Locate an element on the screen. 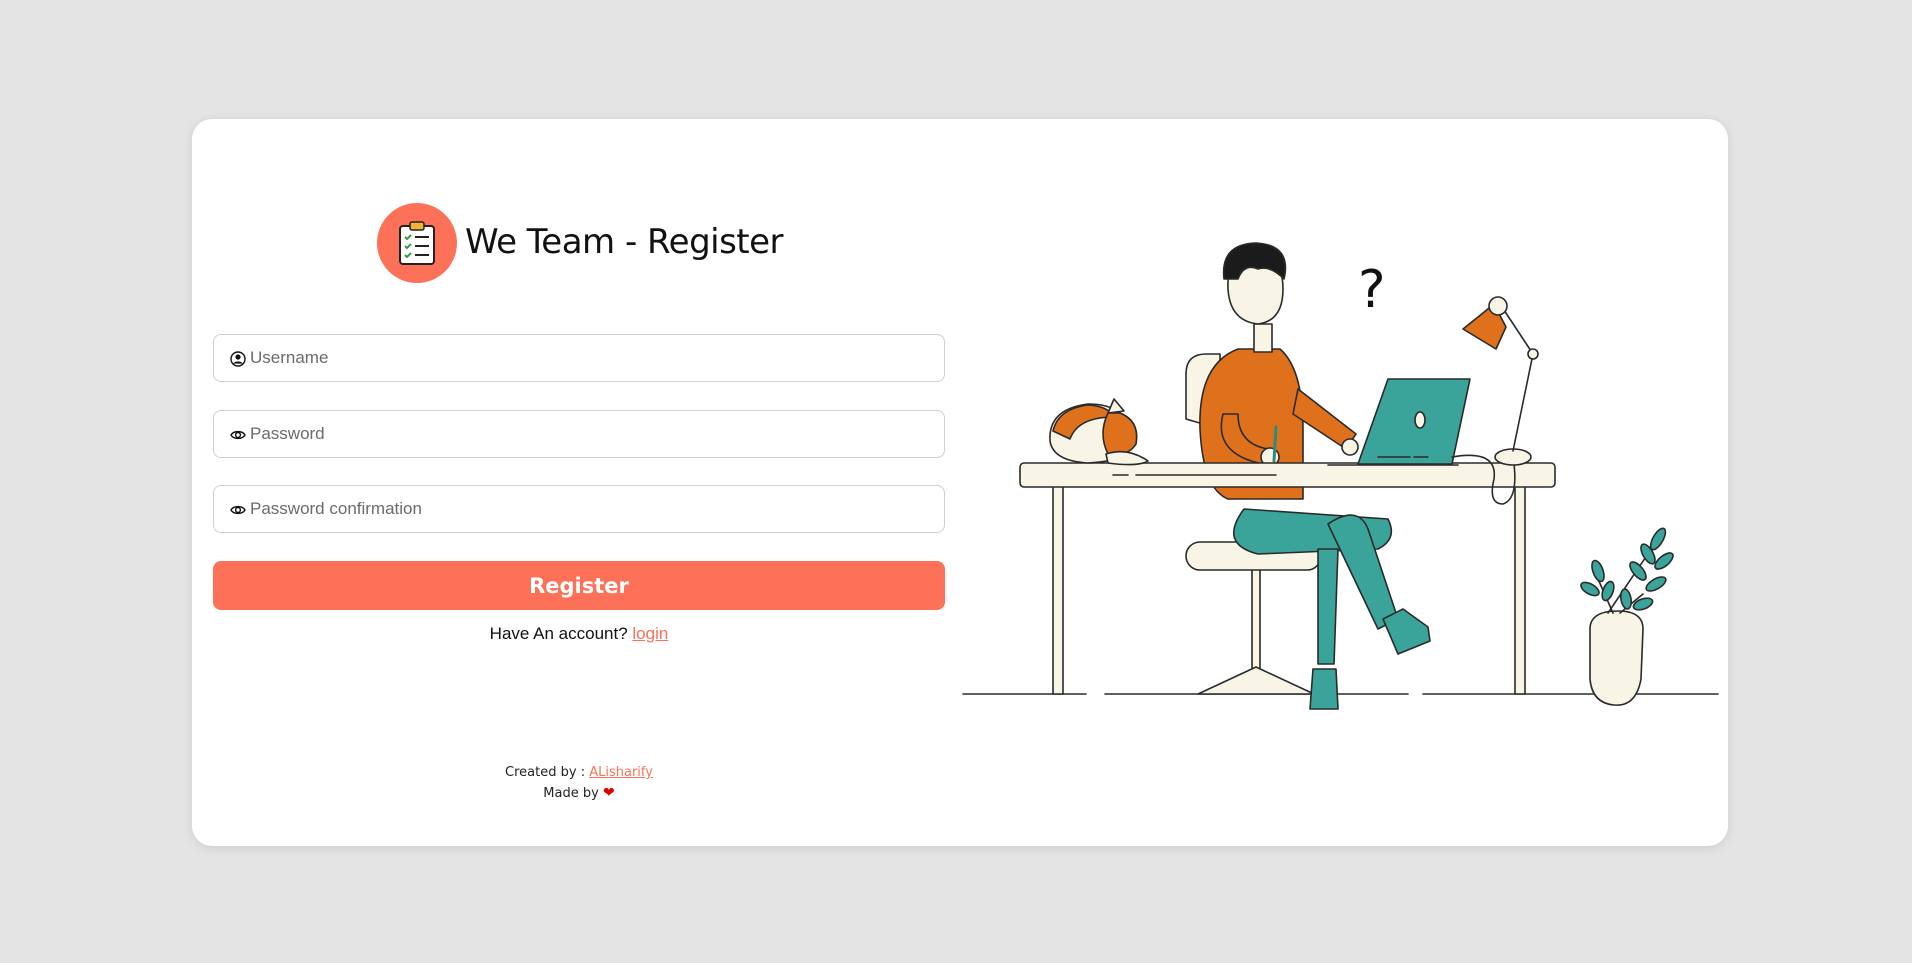  password-input is located at coordinates (590, 434).